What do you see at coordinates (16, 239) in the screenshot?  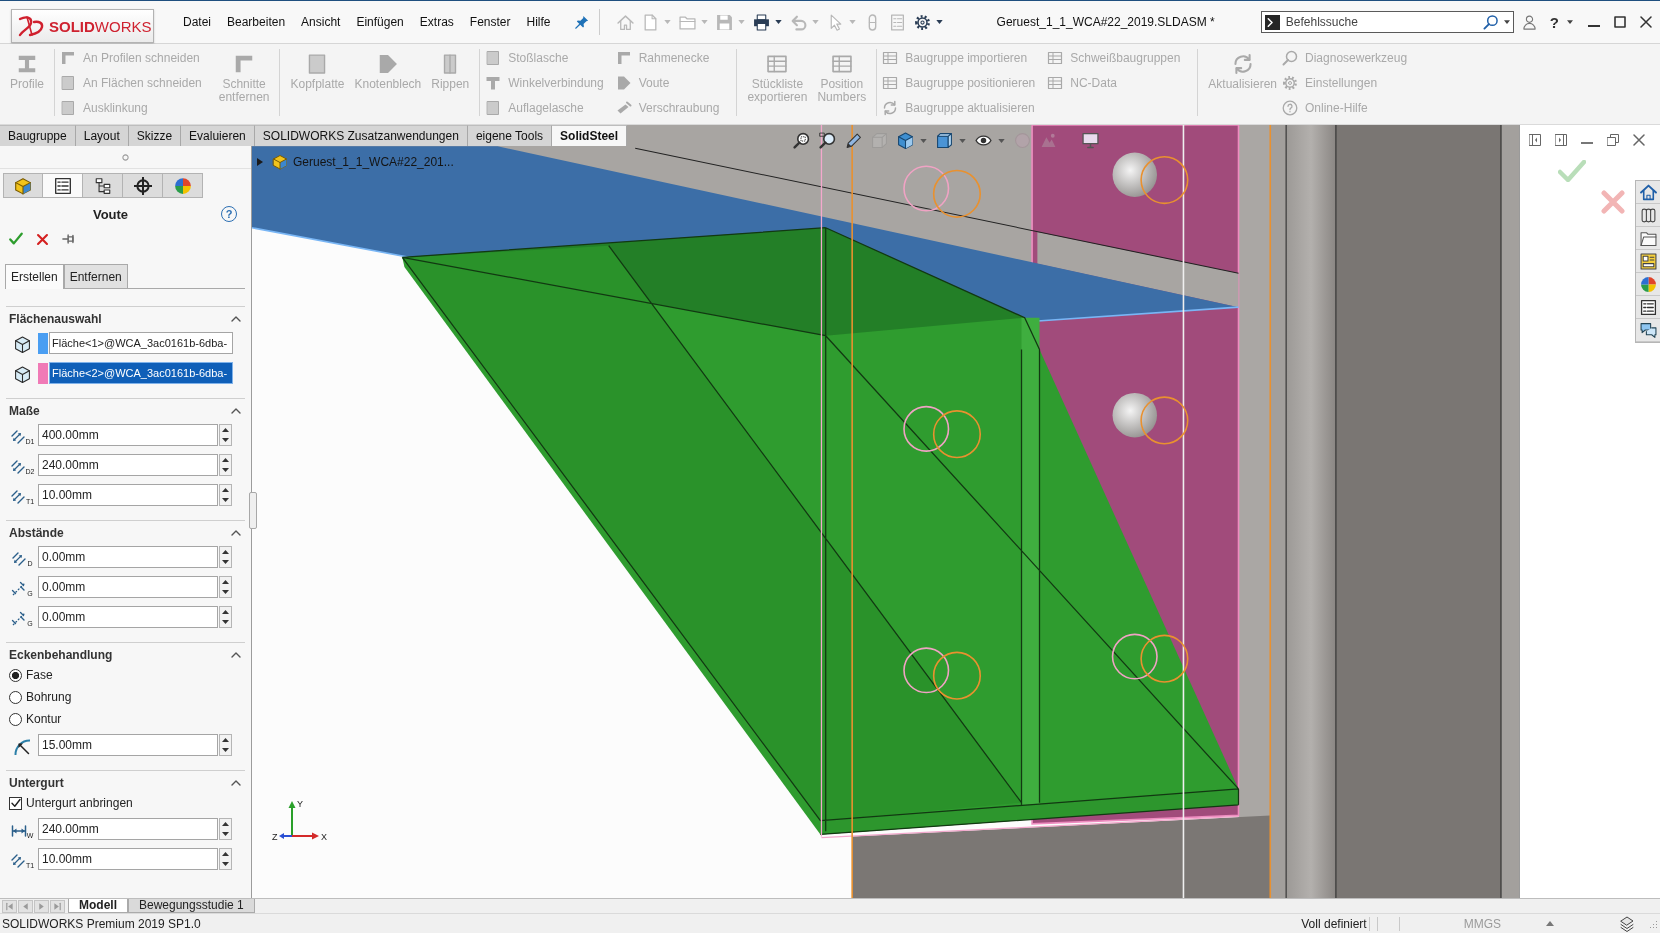 I see `check-icon` at bounding box center [16, 239].